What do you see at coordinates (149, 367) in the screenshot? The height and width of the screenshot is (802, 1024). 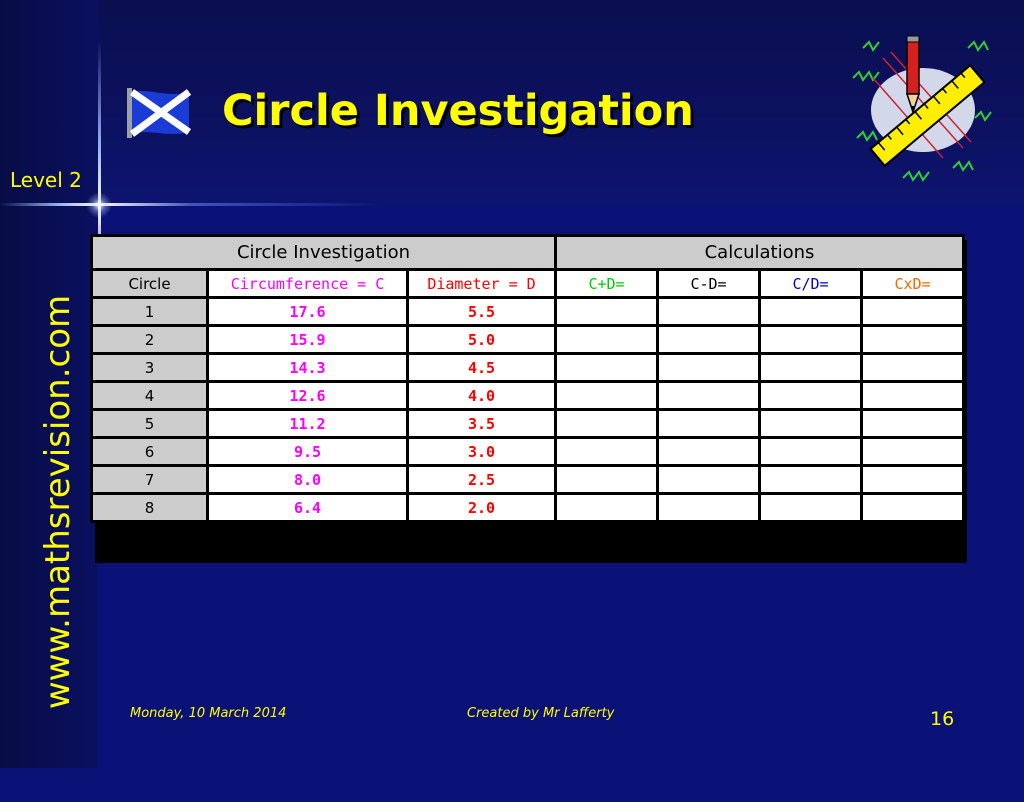 I see `circle-number: 3` at bounding box center [149, 367].